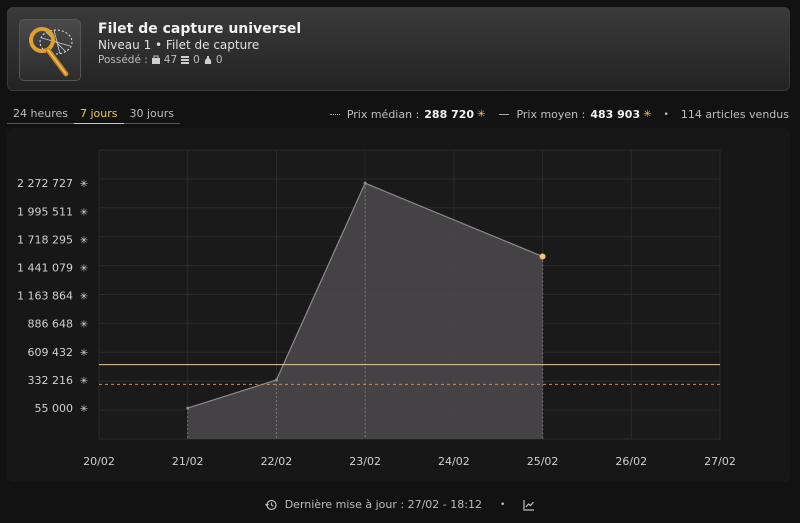 Image resolution: width=800 pixels, height=523 pixels. Describe the element at coordinates (45, 239) in the screenshot. I see `y-tick-label: 1 718 295` at that location.